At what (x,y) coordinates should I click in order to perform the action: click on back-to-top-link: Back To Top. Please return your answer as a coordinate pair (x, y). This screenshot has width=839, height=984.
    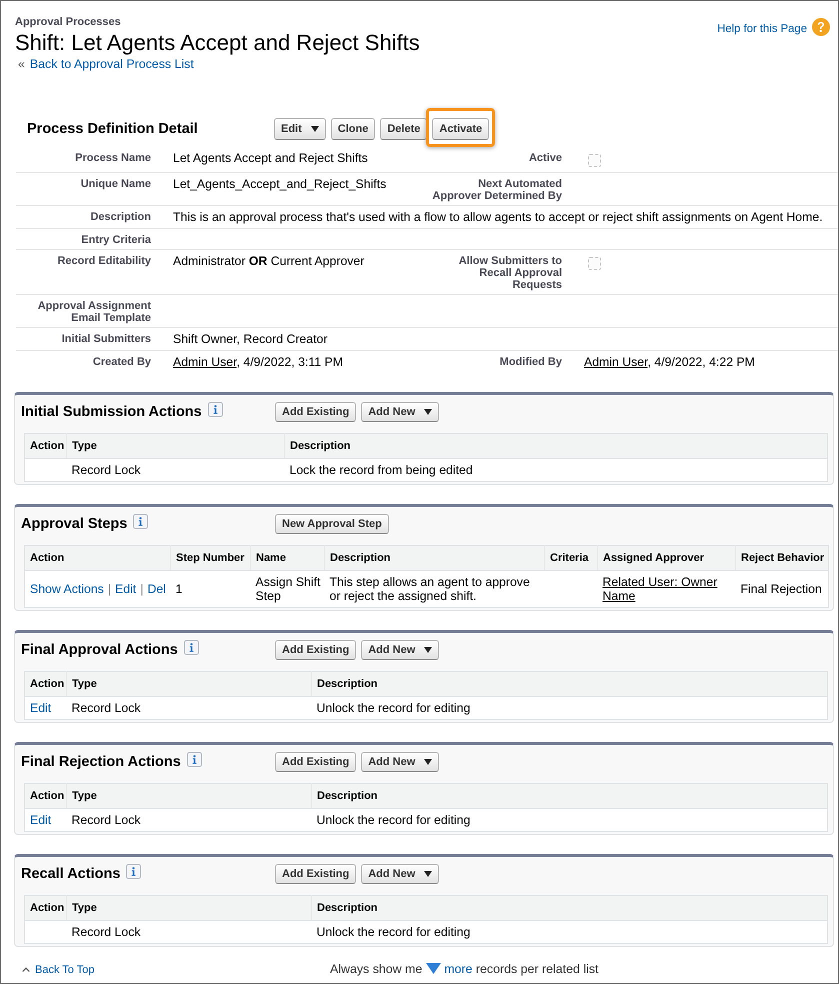
    Looking at the image, I should click on (58, 969).